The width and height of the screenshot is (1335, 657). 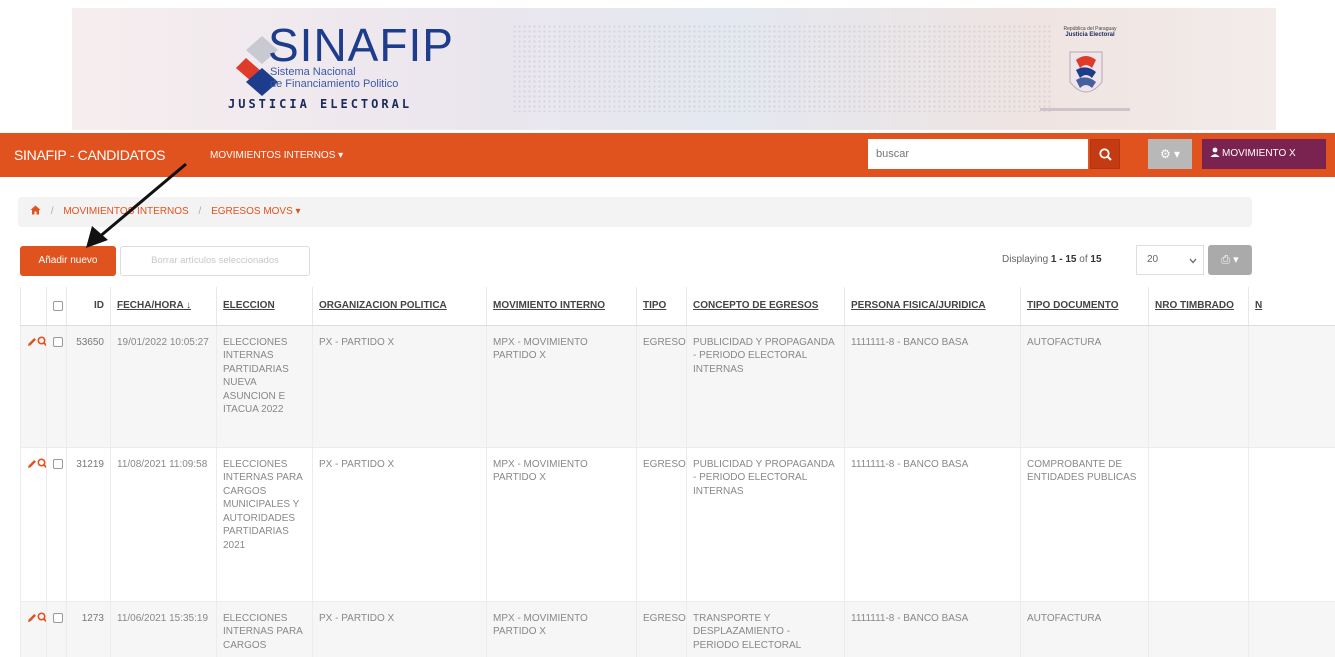 I want to click on search-icon, so click(x=1105, y=154).